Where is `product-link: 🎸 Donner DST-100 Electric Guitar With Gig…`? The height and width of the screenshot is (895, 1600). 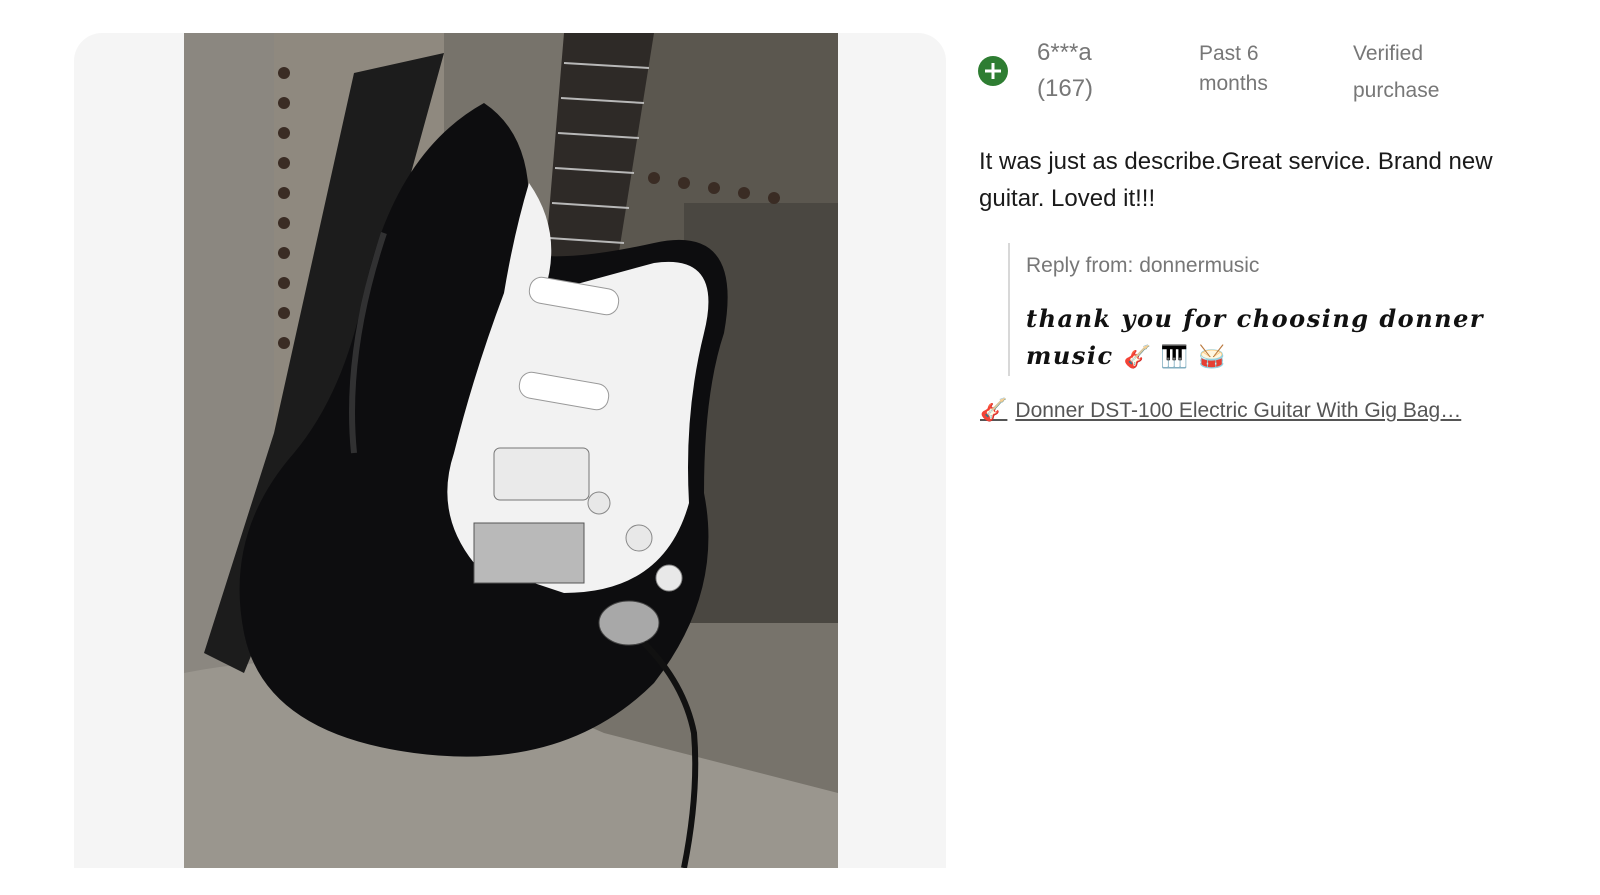
product-link: 🎸 Donner DST-100 Electric Guitar With Gig… is located at coordinates (1220, 410).